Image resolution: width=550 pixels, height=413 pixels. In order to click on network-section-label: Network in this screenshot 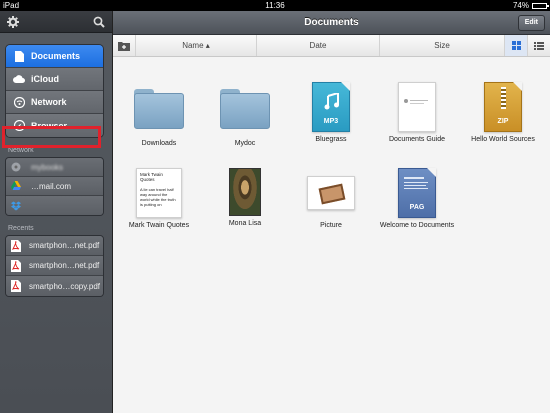, I will do `click(21, 150)`.